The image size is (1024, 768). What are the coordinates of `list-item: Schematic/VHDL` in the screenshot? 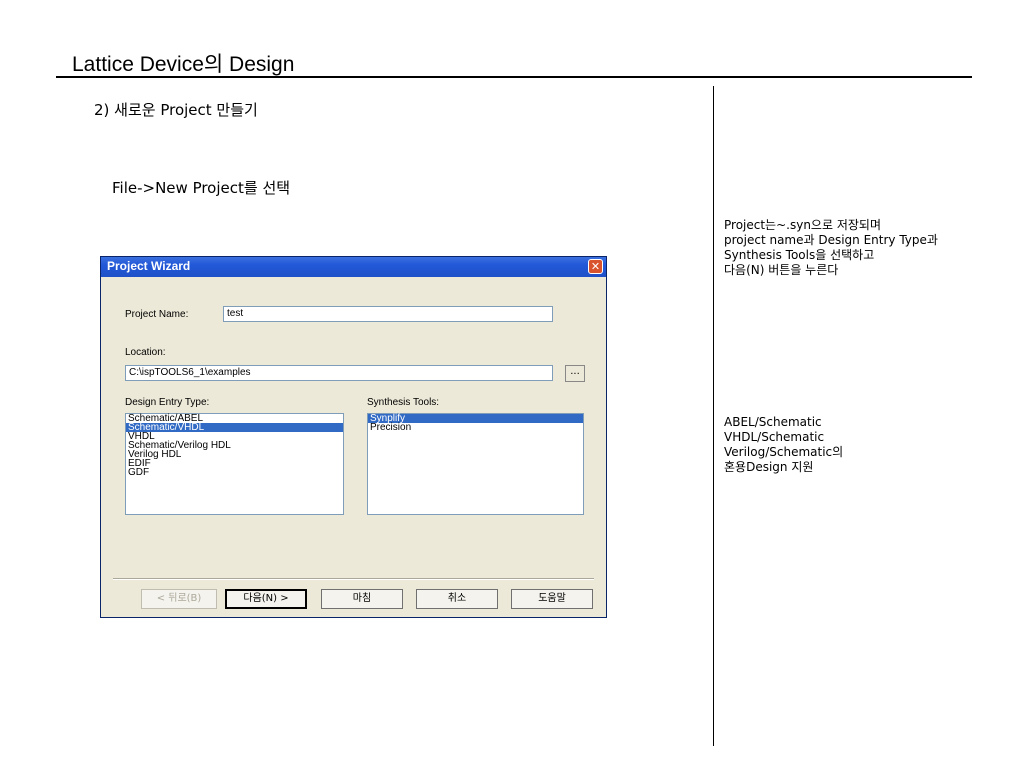 It's located at (234, 428).